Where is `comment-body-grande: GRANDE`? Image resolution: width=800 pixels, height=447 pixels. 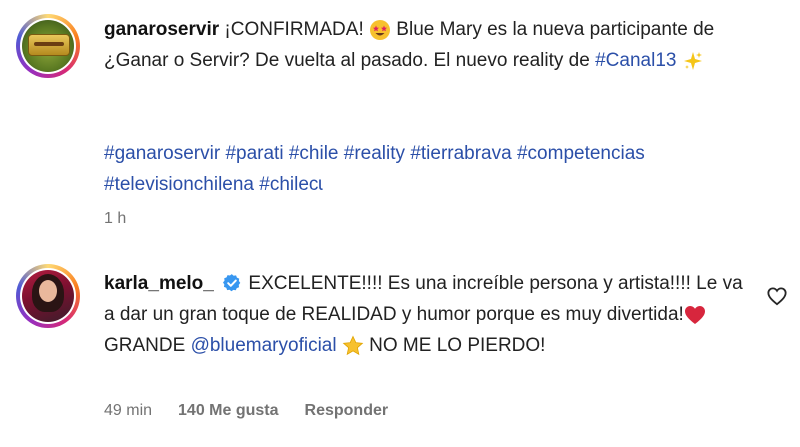 comment-body-grande: GRANDE is located at coordinates (147, 345).